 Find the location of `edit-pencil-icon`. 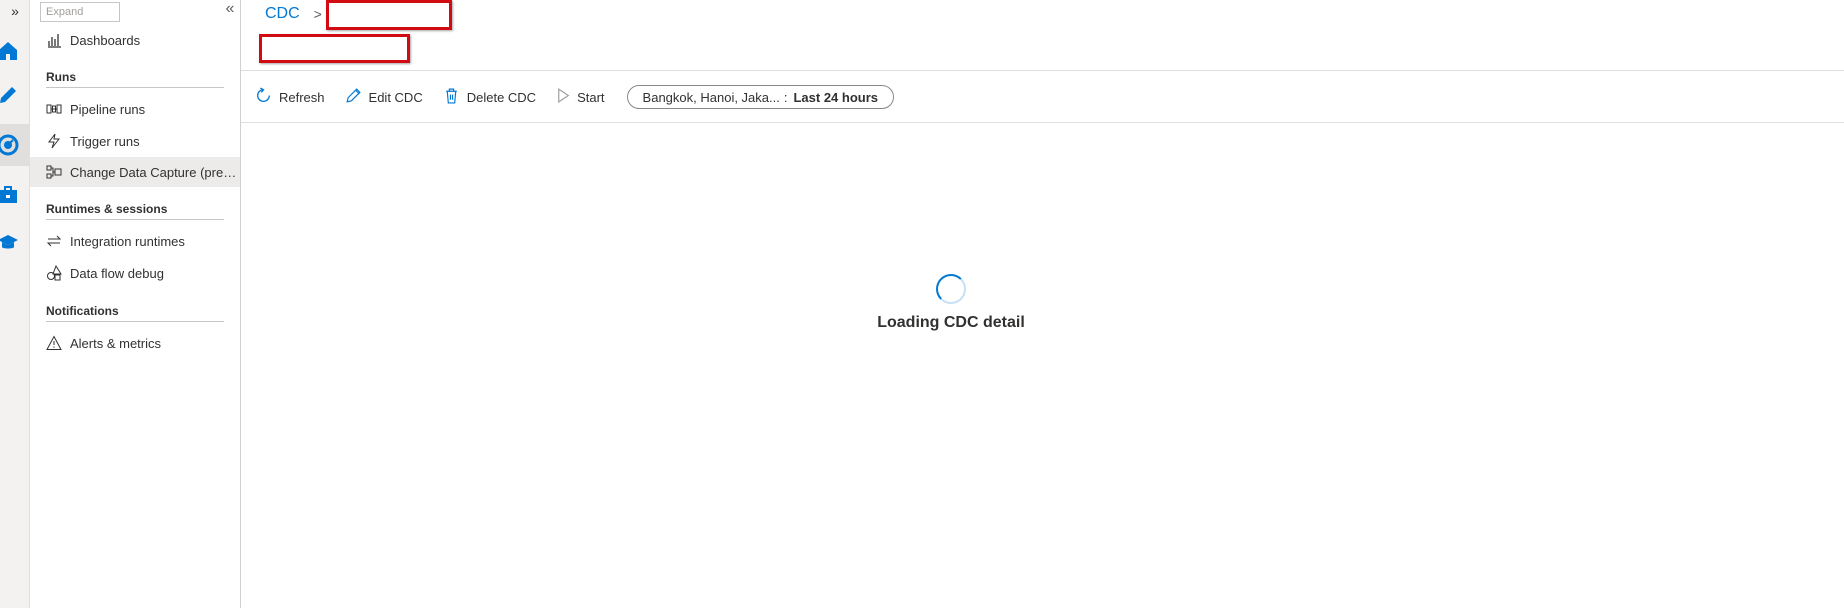

edit-pencil-icon is located at coordinates (357, 97).